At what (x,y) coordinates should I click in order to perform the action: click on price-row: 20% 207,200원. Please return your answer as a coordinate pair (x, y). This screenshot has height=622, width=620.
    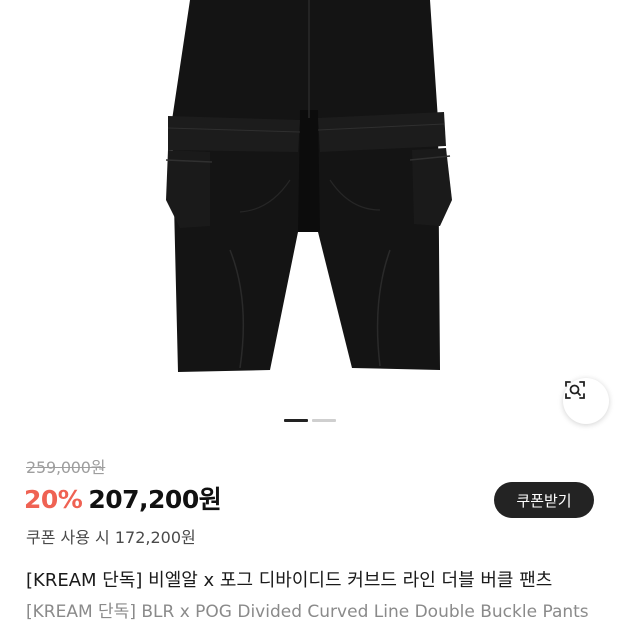
    Looking at the image, I should click on (123, 498).